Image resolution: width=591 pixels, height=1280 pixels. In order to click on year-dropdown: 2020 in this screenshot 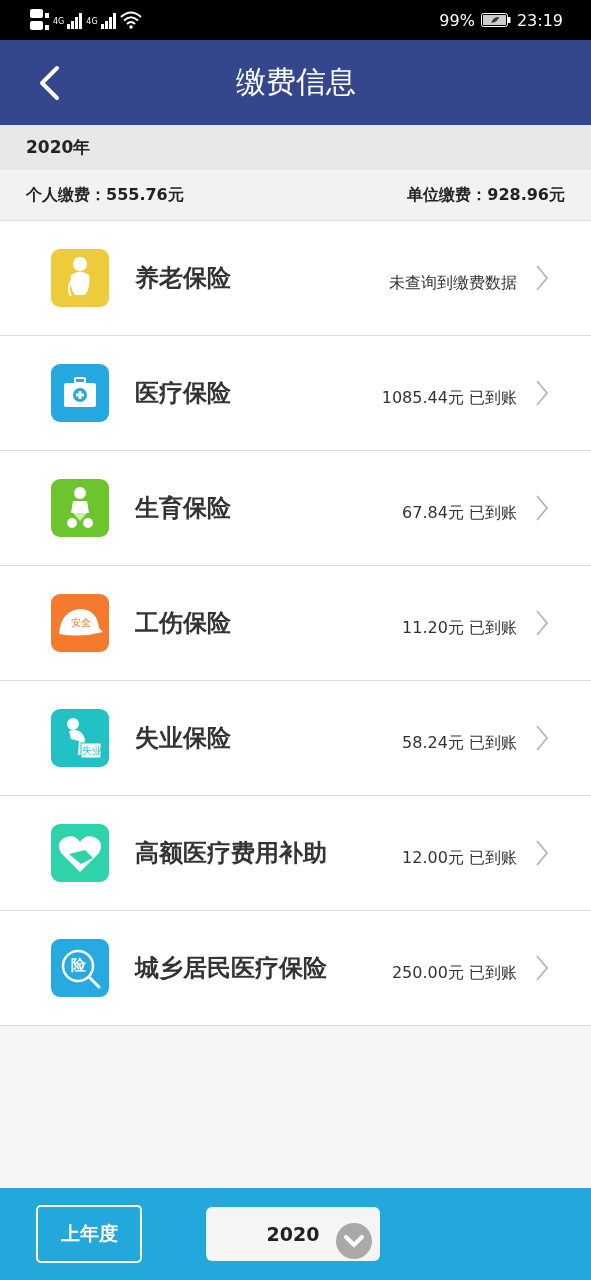, I will do `click(293, 1234)`.